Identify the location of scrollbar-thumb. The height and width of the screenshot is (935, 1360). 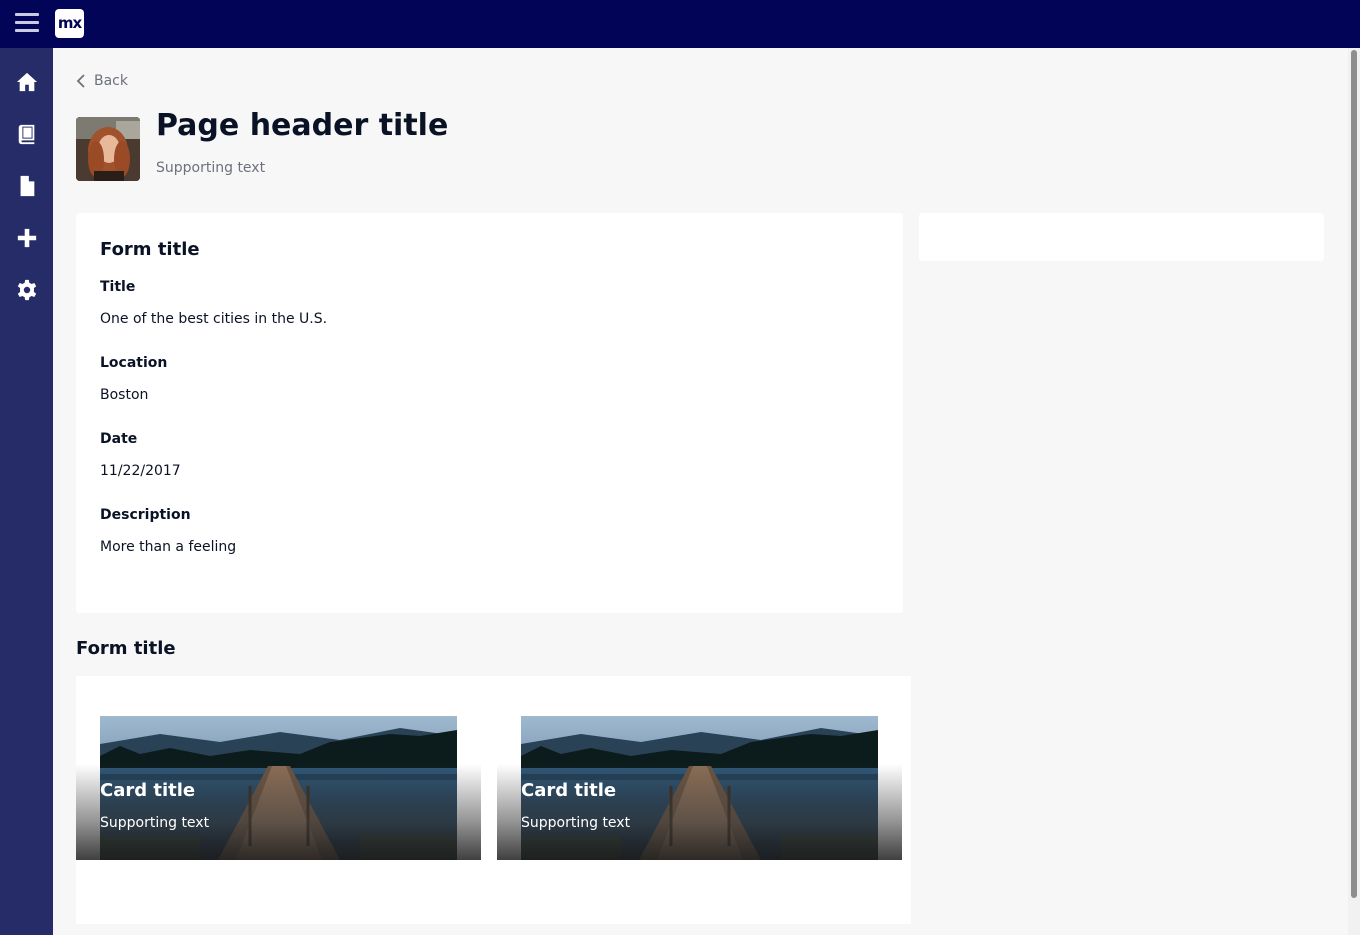
(1354, 474).